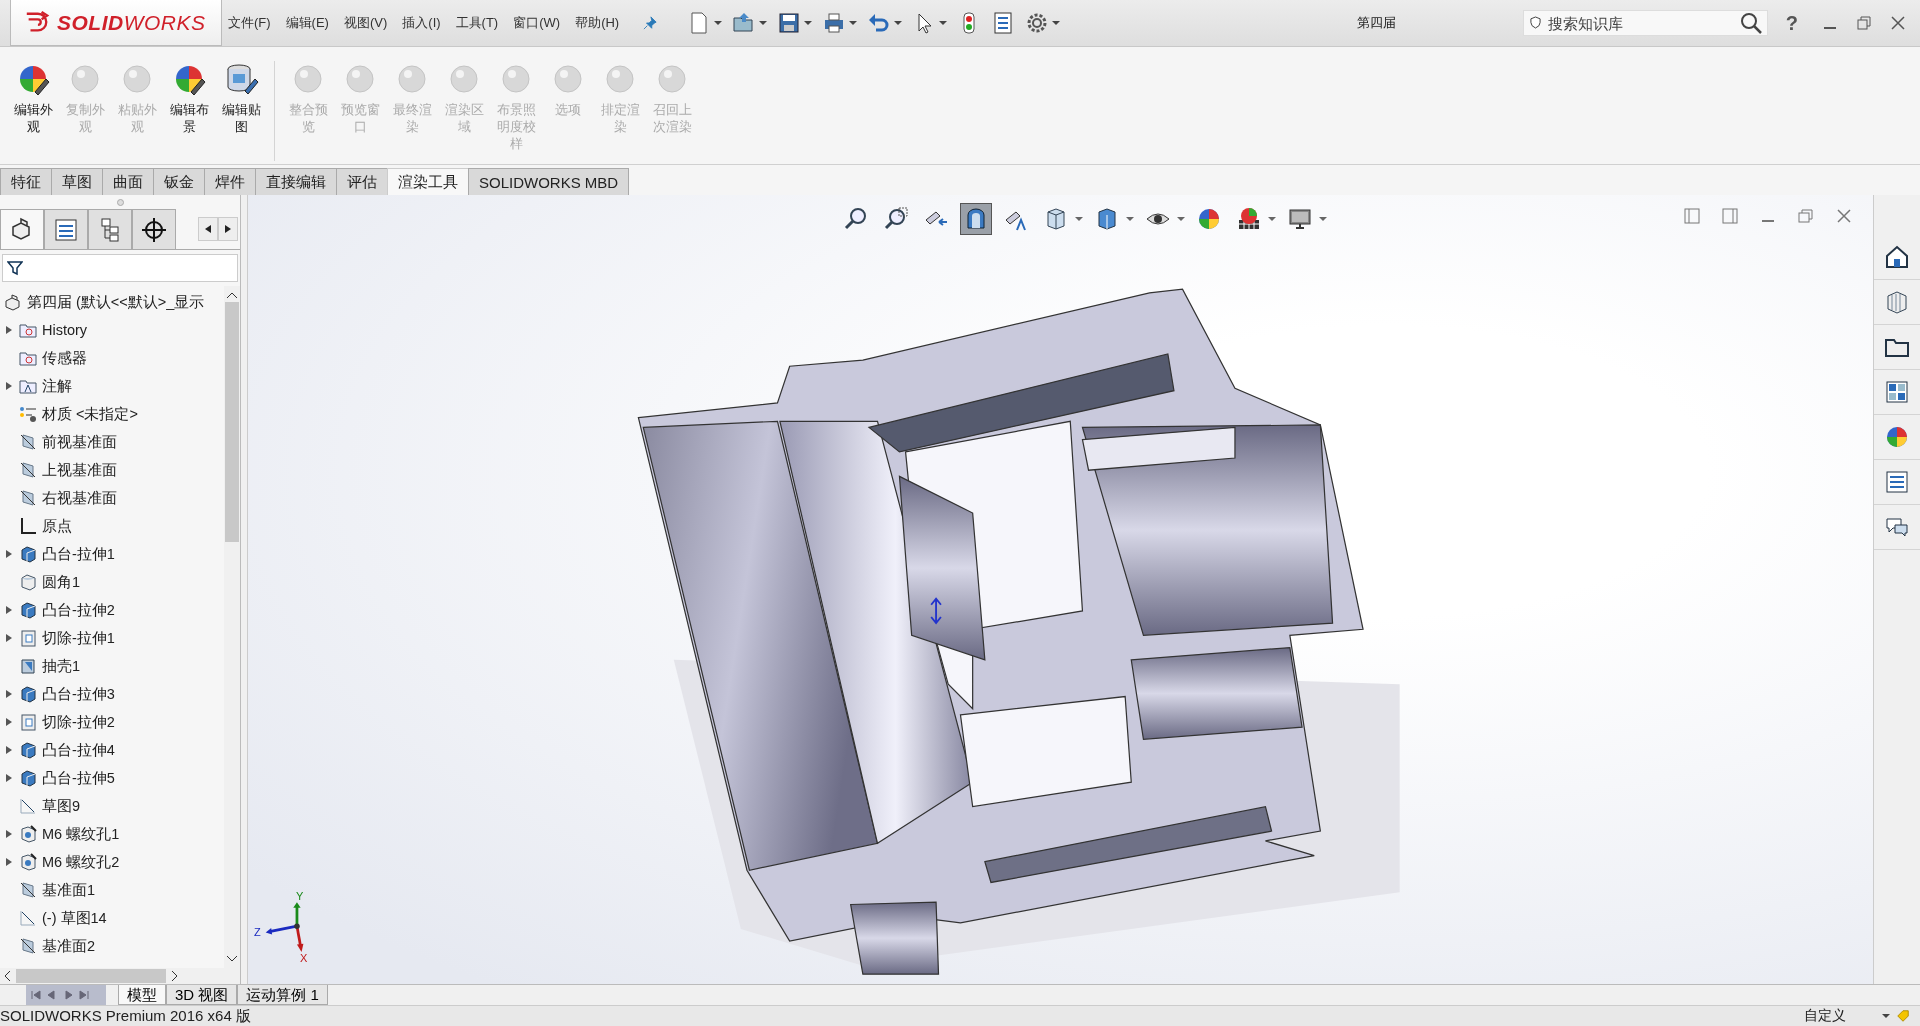 The image size is (1920, 1026). Describe the element at coordinates (1825, 1016) in the screenshot. I see `units-selector: 自定义` at that location.